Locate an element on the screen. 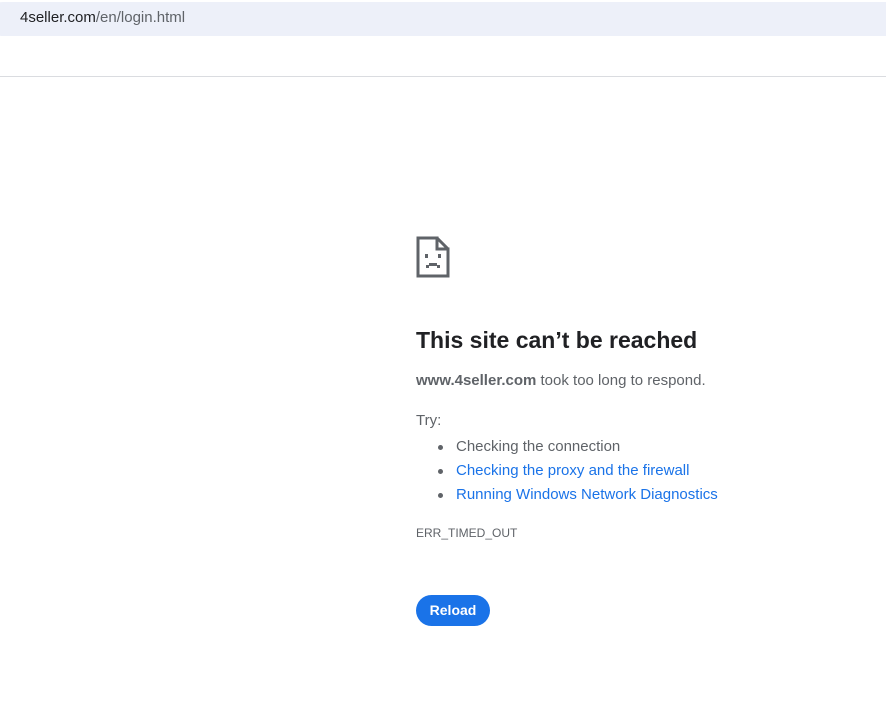 Image resolution: width=886 pixels, height=710 pixels. error-host: www.4seller.com is located at coordinates (476, 380).